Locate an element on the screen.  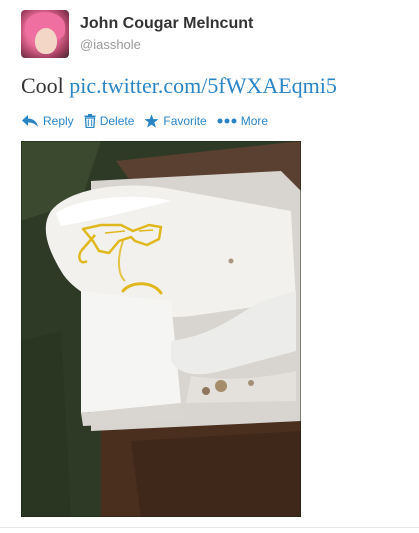
tweet-text: Cool pic.twitter.com/5fWXAEqmi5 is located at coordinates (179, 86).